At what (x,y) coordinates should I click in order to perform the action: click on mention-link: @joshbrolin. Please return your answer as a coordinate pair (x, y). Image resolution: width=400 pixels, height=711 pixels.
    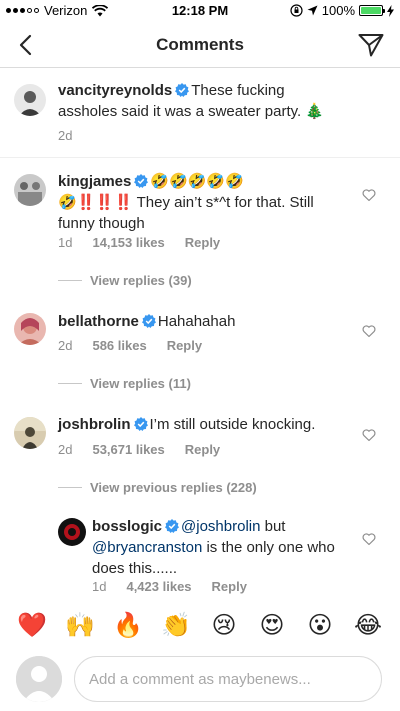
    Looking at the image, I should click on (220, 526).